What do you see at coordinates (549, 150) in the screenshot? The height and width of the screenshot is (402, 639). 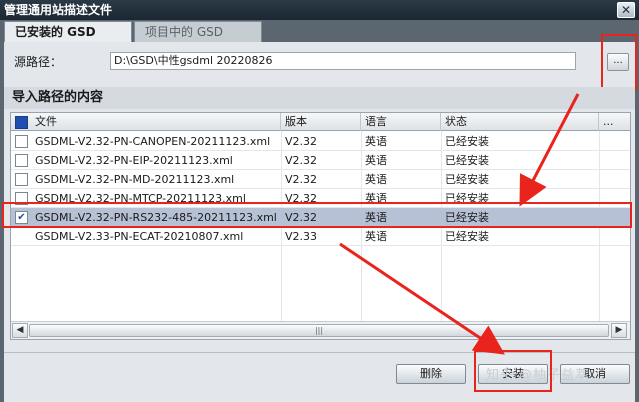 I see `arrow-to-row` at bounding box center [549, 150].